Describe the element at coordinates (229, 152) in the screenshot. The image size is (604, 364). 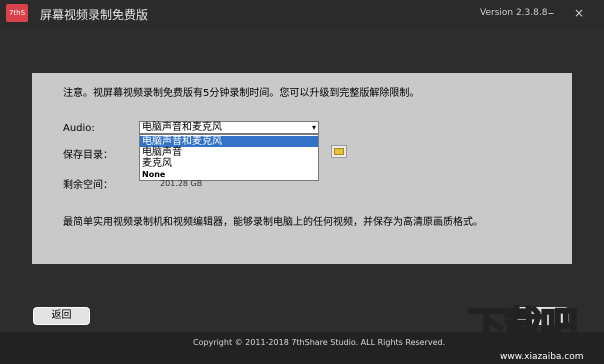
I see `audio-option-computer: 电脑声音` at that location.